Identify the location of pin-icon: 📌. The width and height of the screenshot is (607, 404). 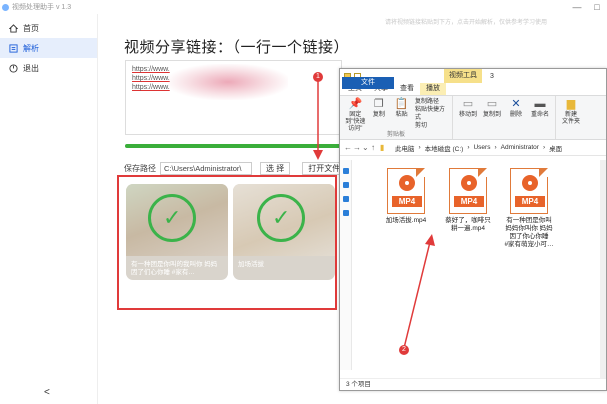
(355, 103).